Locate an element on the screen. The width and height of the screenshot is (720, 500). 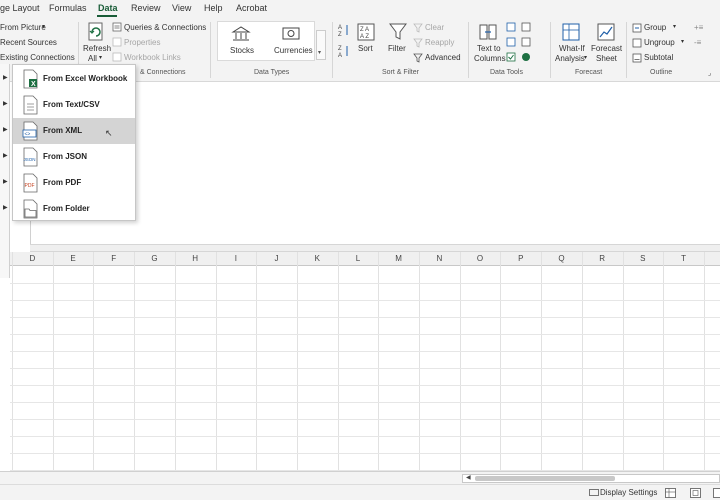
menu-item-label: From Text/CSV is located at coordinates (71, 104).